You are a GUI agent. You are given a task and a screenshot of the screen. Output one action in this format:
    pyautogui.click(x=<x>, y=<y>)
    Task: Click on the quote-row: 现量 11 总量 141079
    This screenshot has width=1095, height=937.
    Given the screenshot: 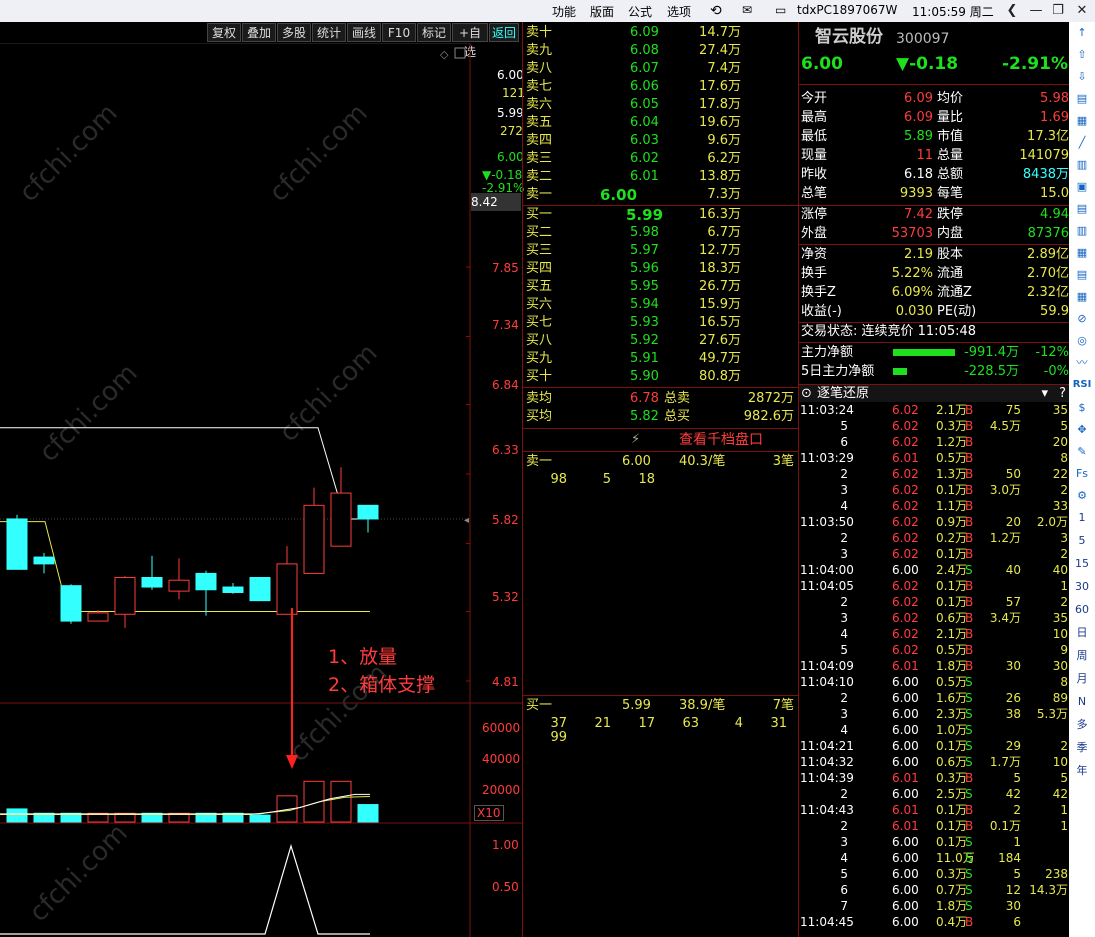 What is the action you would take?
    pyautogui.click(x=935, y=156)
    